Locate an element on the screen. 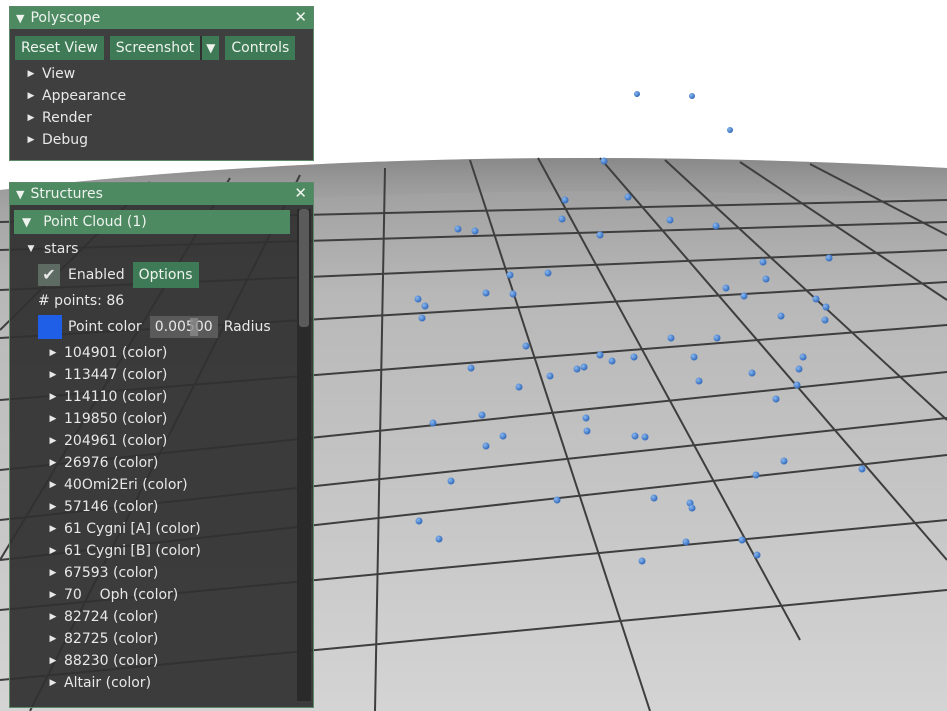 Image resolution: width=947 pixels, height=711 pixels. controls-button: Controls is located at coordinates (260, 48).